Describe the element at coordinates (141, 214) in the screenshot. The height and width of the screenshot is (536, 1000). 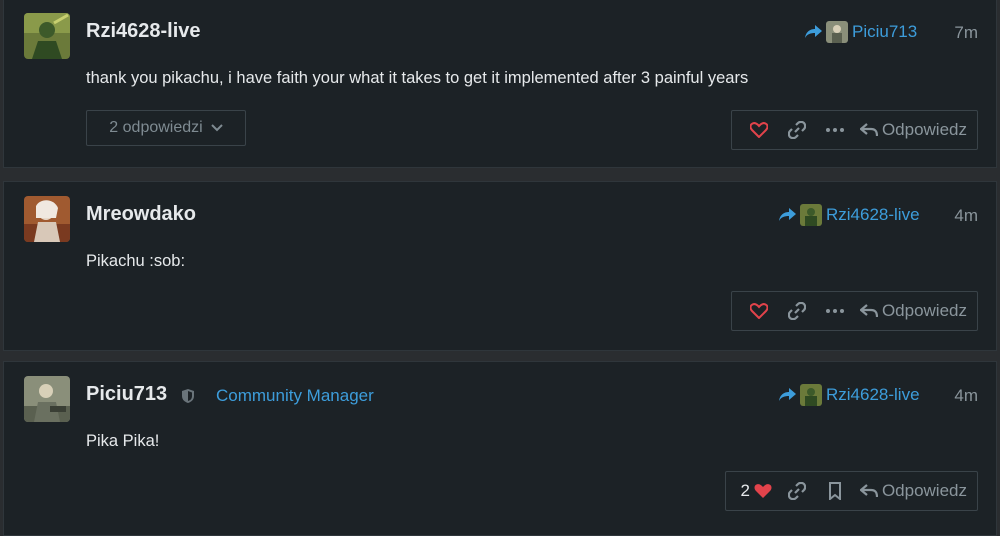
I see `username: Mreowdako` at that location.